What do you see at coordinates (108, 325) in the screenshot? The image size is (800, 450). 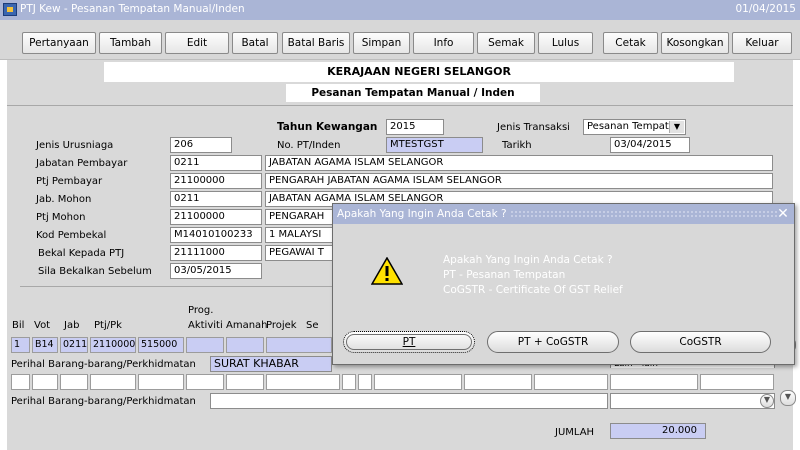 I see `col-header-ptjpk: Ptj/Pk` at bounding box center [108, 325].